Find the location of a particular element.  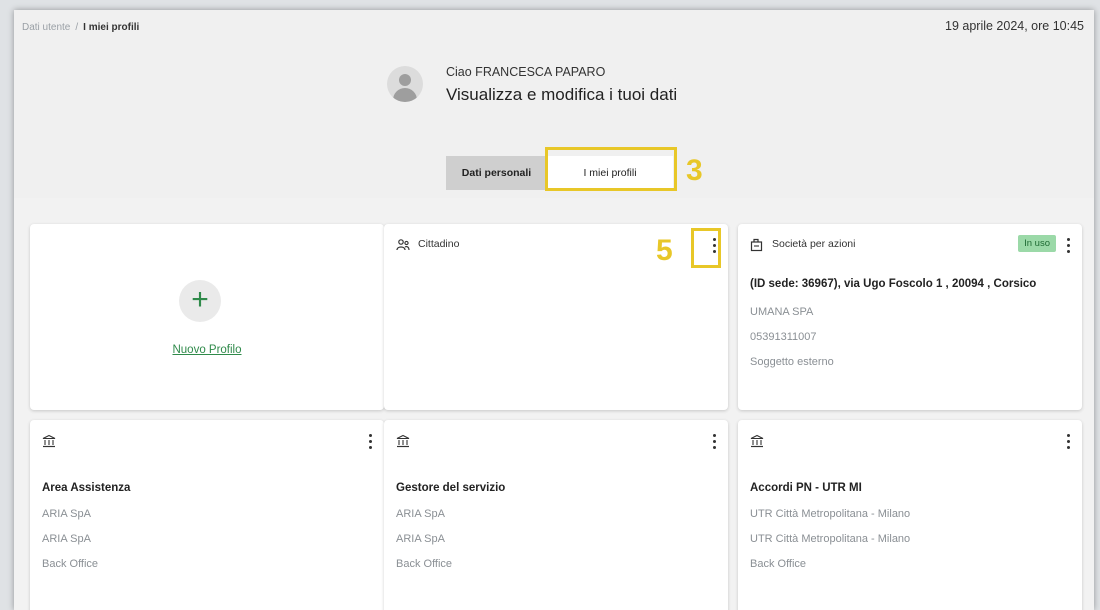

annotation-number-3: 3 is located at coordinates (694, 170).